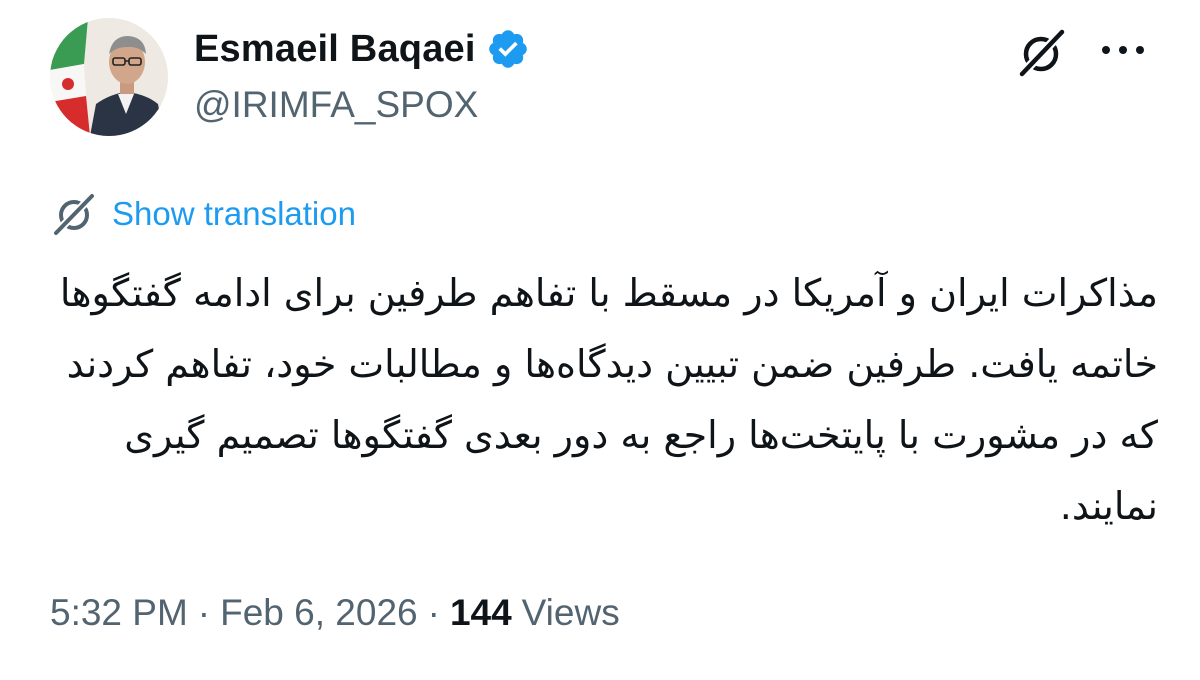 The width and height of the screenshot is (1200, 680). What do you see at coordinates (318, 613) in the screenshot?
I see `tweet-date: Feb 6, 2026` at bounding box center [318, 613].